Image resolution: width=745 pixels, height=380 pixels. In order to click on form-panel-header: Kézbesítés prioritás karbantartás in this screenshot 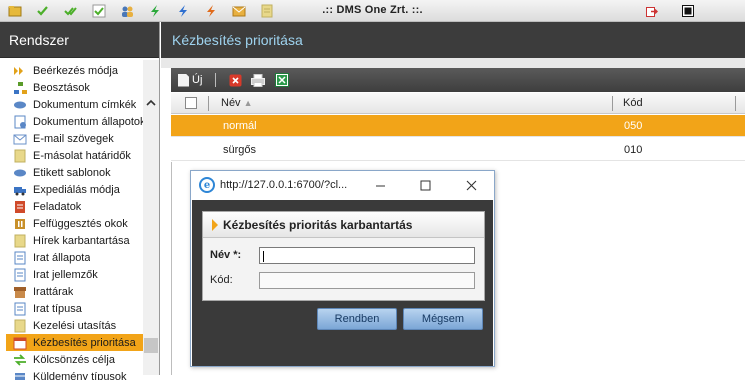, I will do `click(343, 225)`.